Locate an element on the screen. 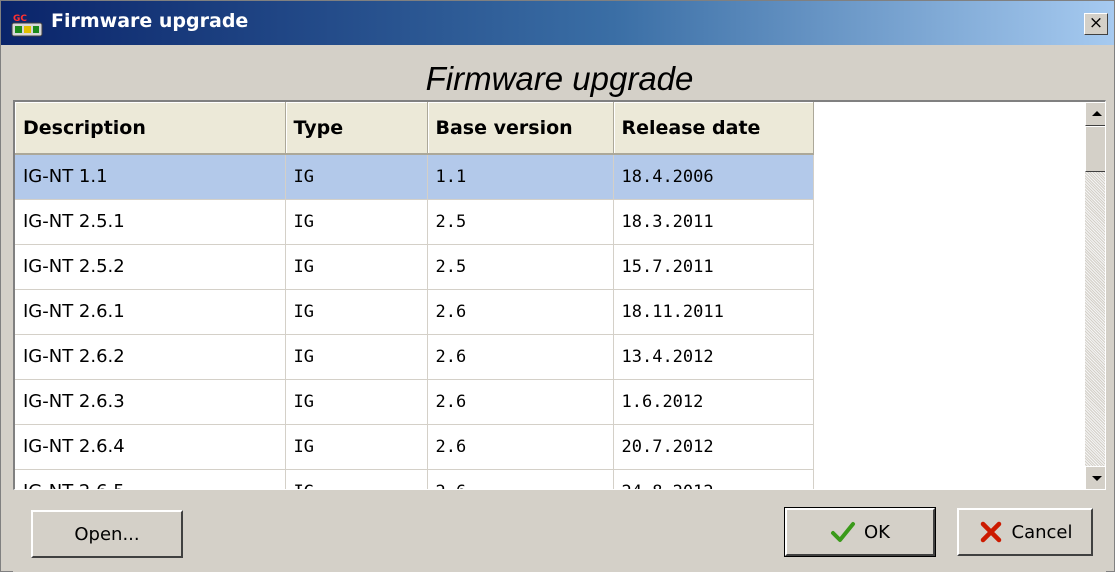 The image size is (1115, 572). scroll-down-button is located at coordinates (1095, 477).